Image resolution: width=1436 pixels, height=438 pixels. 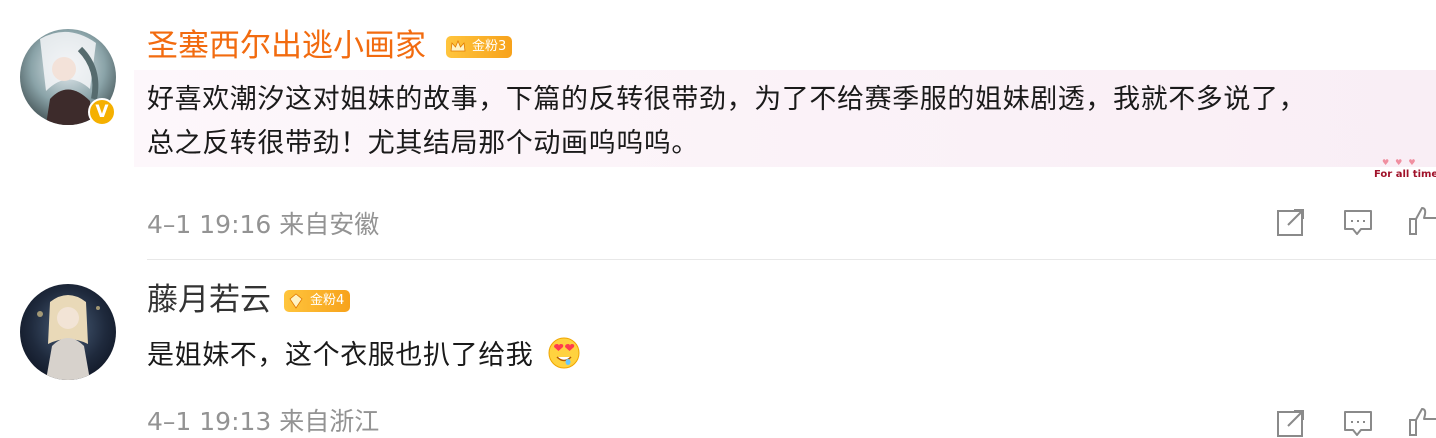 What do you see at coordinates (68, 332) in the screenshot?
I see `avatar` at bounding box center [68, 332].